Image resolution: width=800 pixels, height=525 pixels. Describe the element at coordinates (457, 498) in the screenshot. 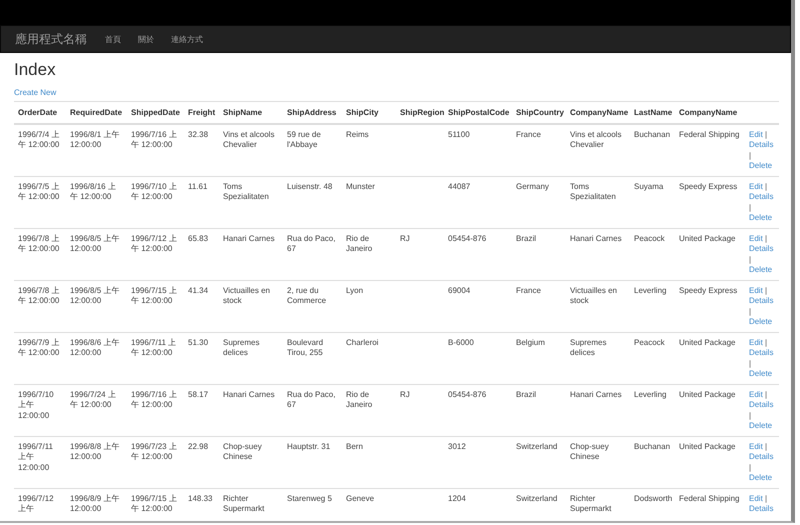

I see `table-cell: 1204` at that location.